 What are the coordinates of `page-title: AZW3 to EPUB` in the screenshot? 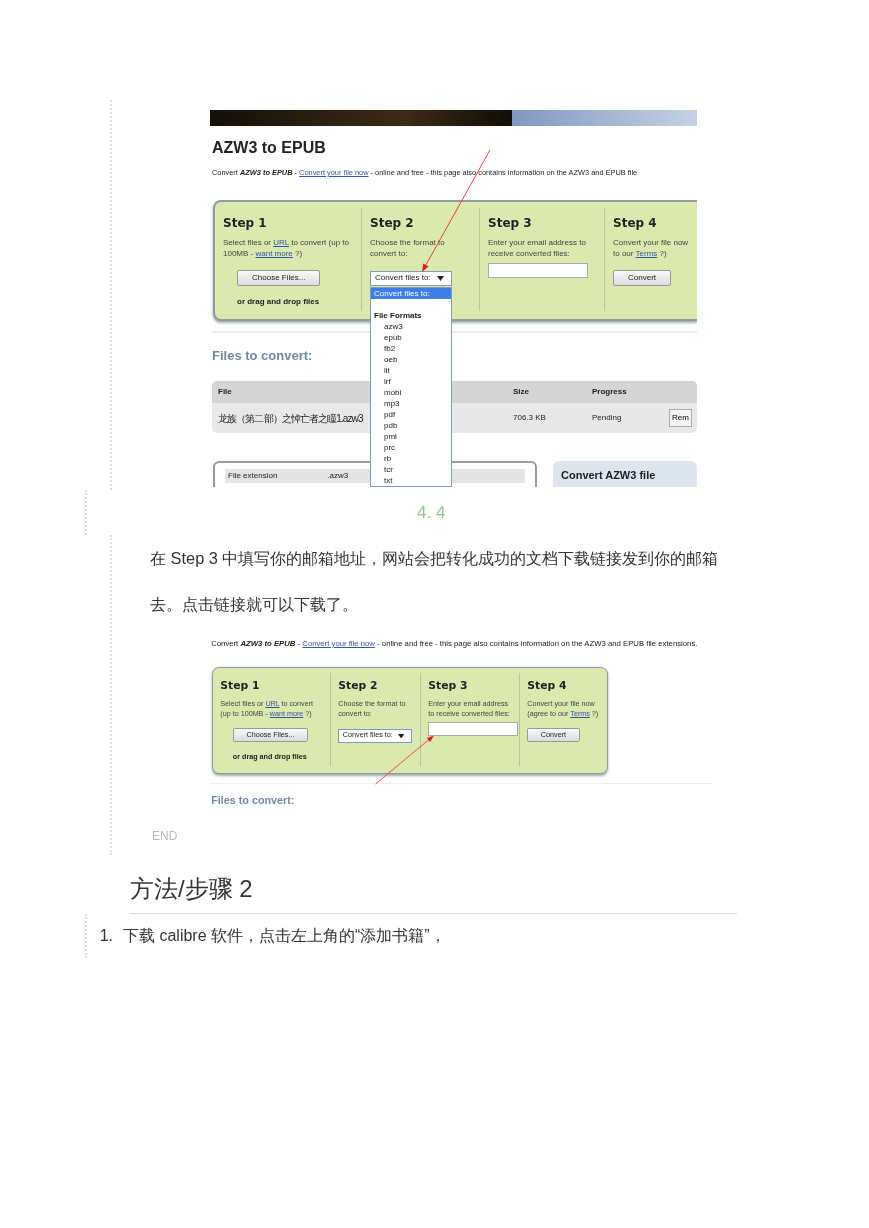 It's located at (269, 148).